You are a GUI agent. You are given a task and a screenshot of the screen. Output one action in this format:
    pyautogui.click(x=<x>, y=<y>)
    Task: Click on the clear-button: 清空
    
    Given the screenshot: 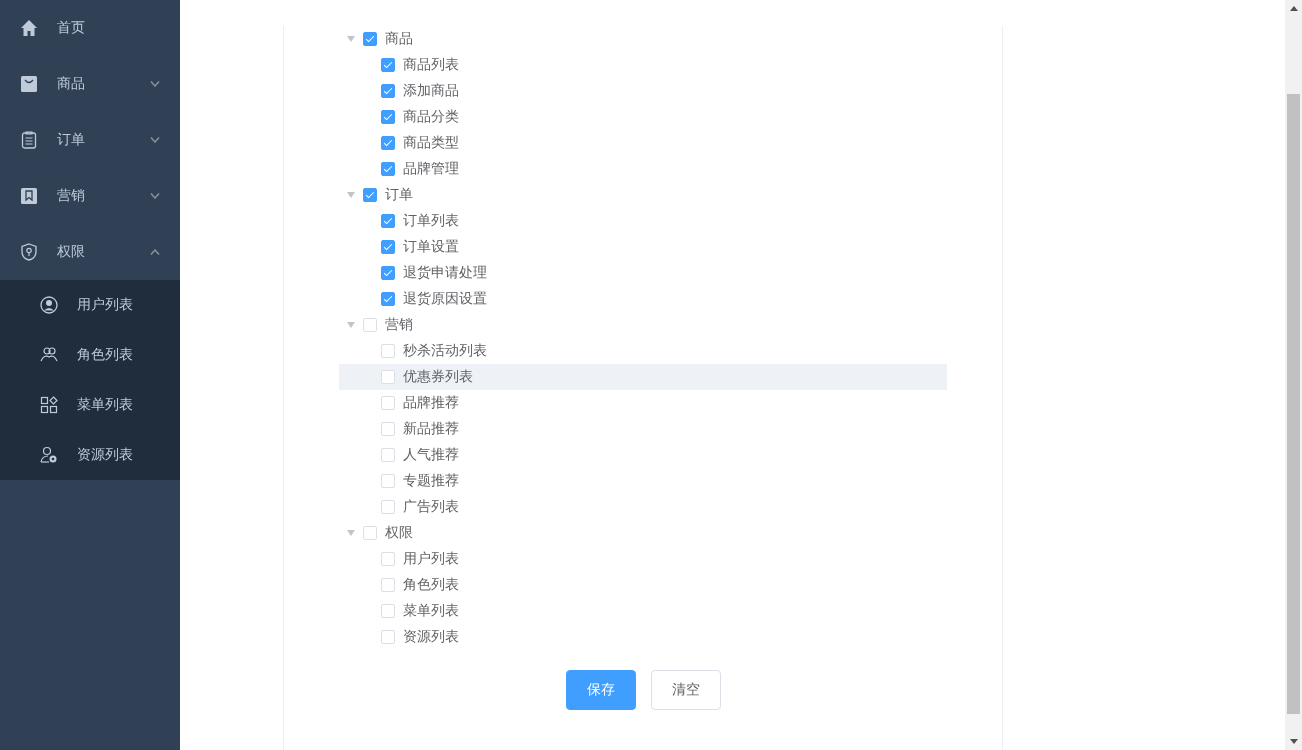 What is the action you would take?
    pyautogui.click(x=685, y=690)
    